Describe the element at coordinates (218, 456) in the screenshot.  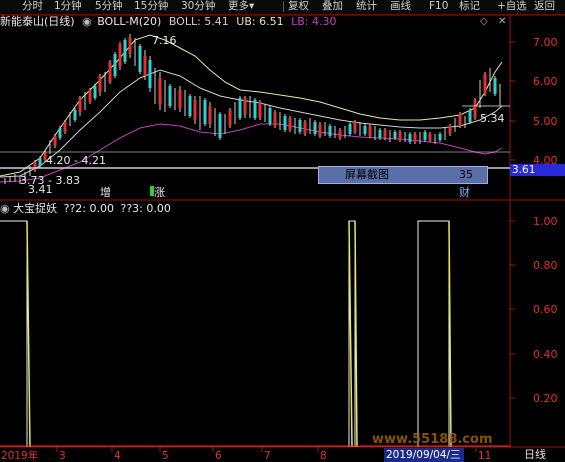
I see `date-label-6: 6` at that location.